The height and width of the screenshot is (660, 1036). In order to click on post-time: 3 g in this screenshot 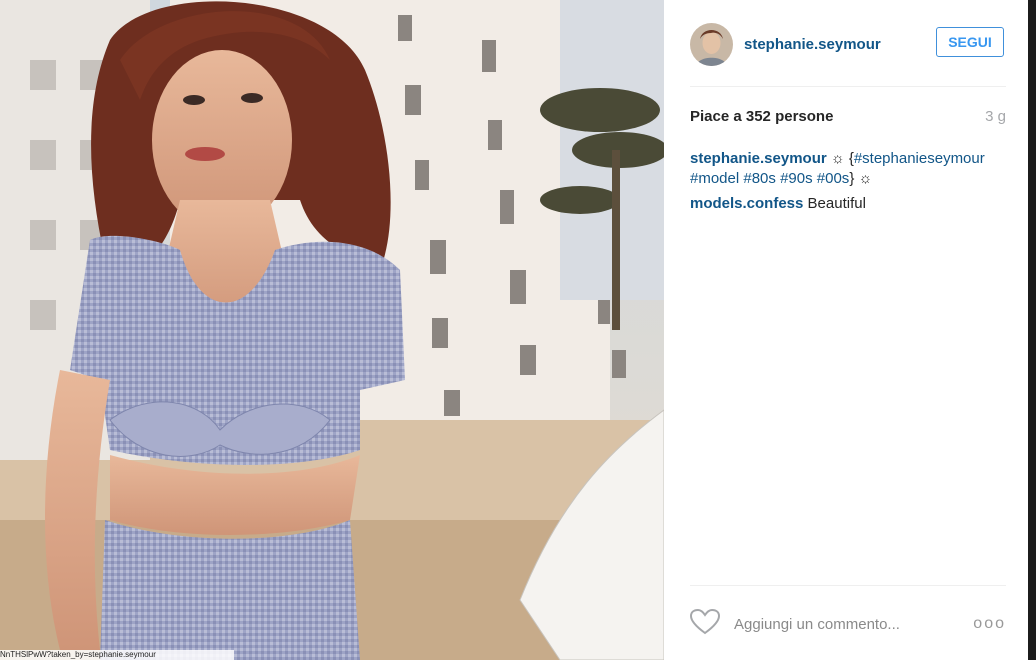, I will do `click(995, 116)`.